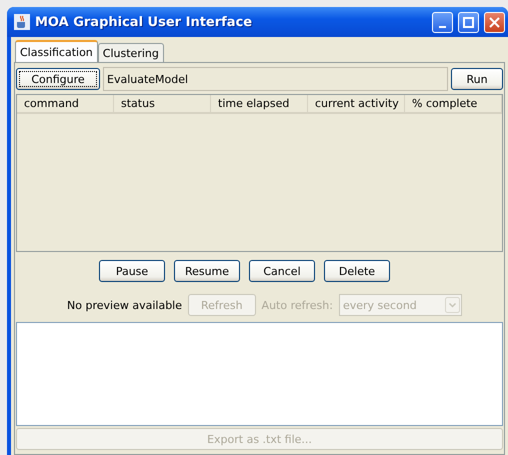  What do you see at coordinates (442, 27) in the screenshot?
I see `minimize-icon` at bounding box center [442, 27].